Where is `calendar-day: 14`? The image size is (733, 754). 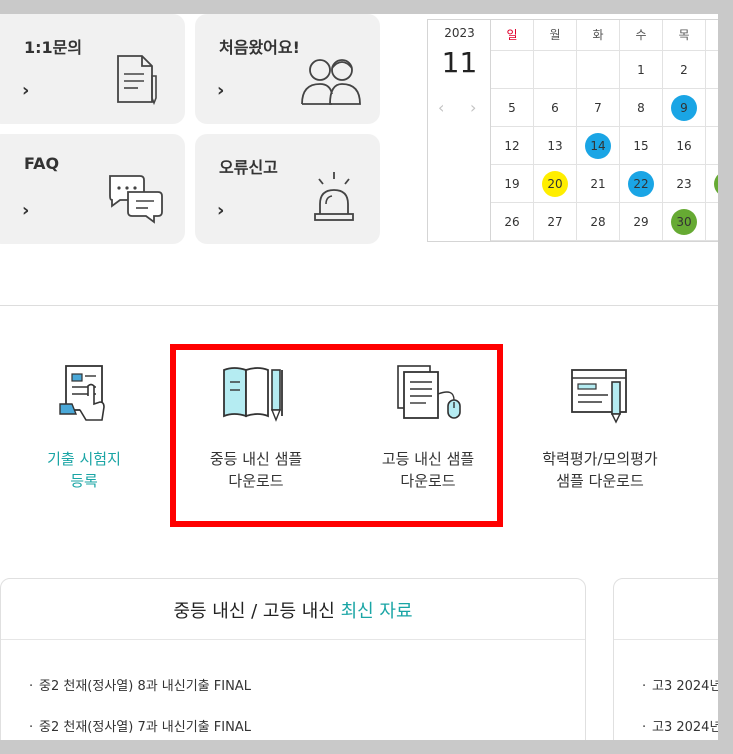 calendar-day: 14 is located at coordinates (598, 146).